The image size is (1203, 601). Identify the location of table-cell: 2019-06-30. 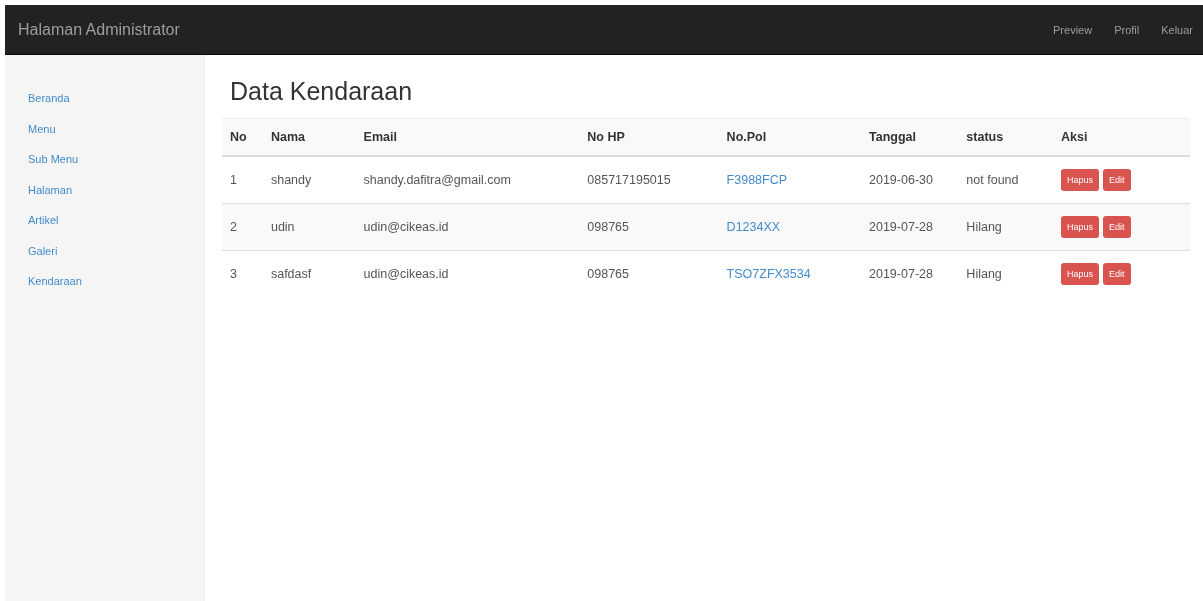
(910, 180).